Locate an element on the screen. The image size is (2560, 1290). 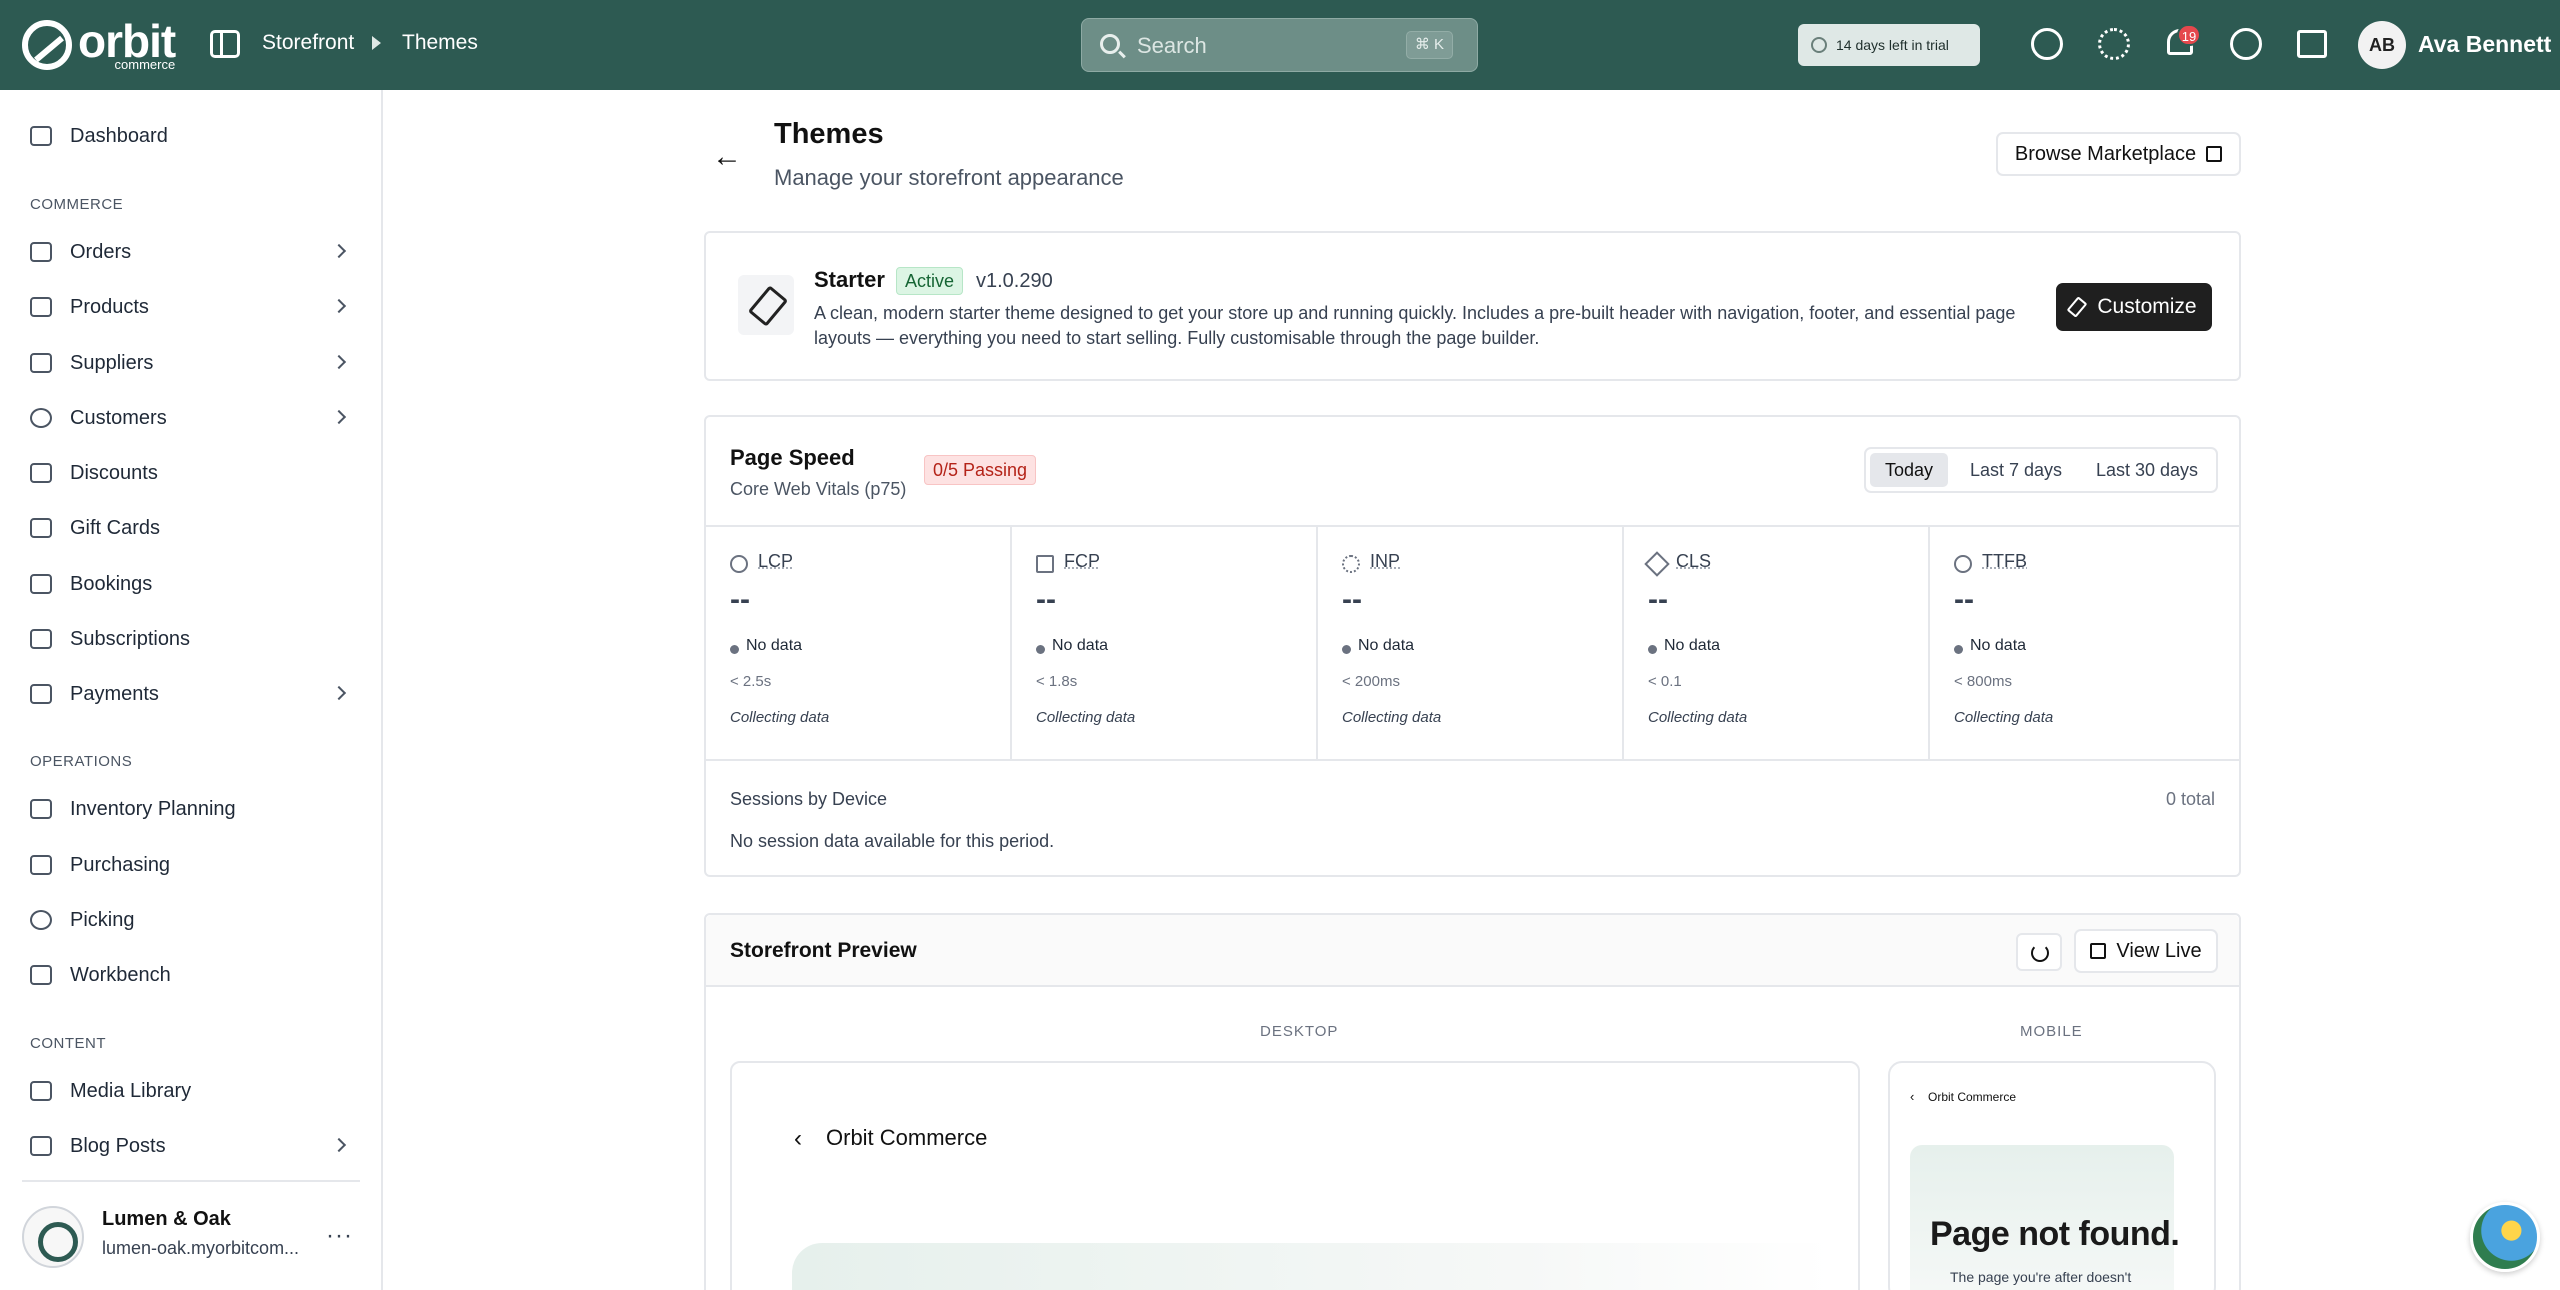
sidebar-item-media-library: Media Library is located at coordinates (195, 1091).